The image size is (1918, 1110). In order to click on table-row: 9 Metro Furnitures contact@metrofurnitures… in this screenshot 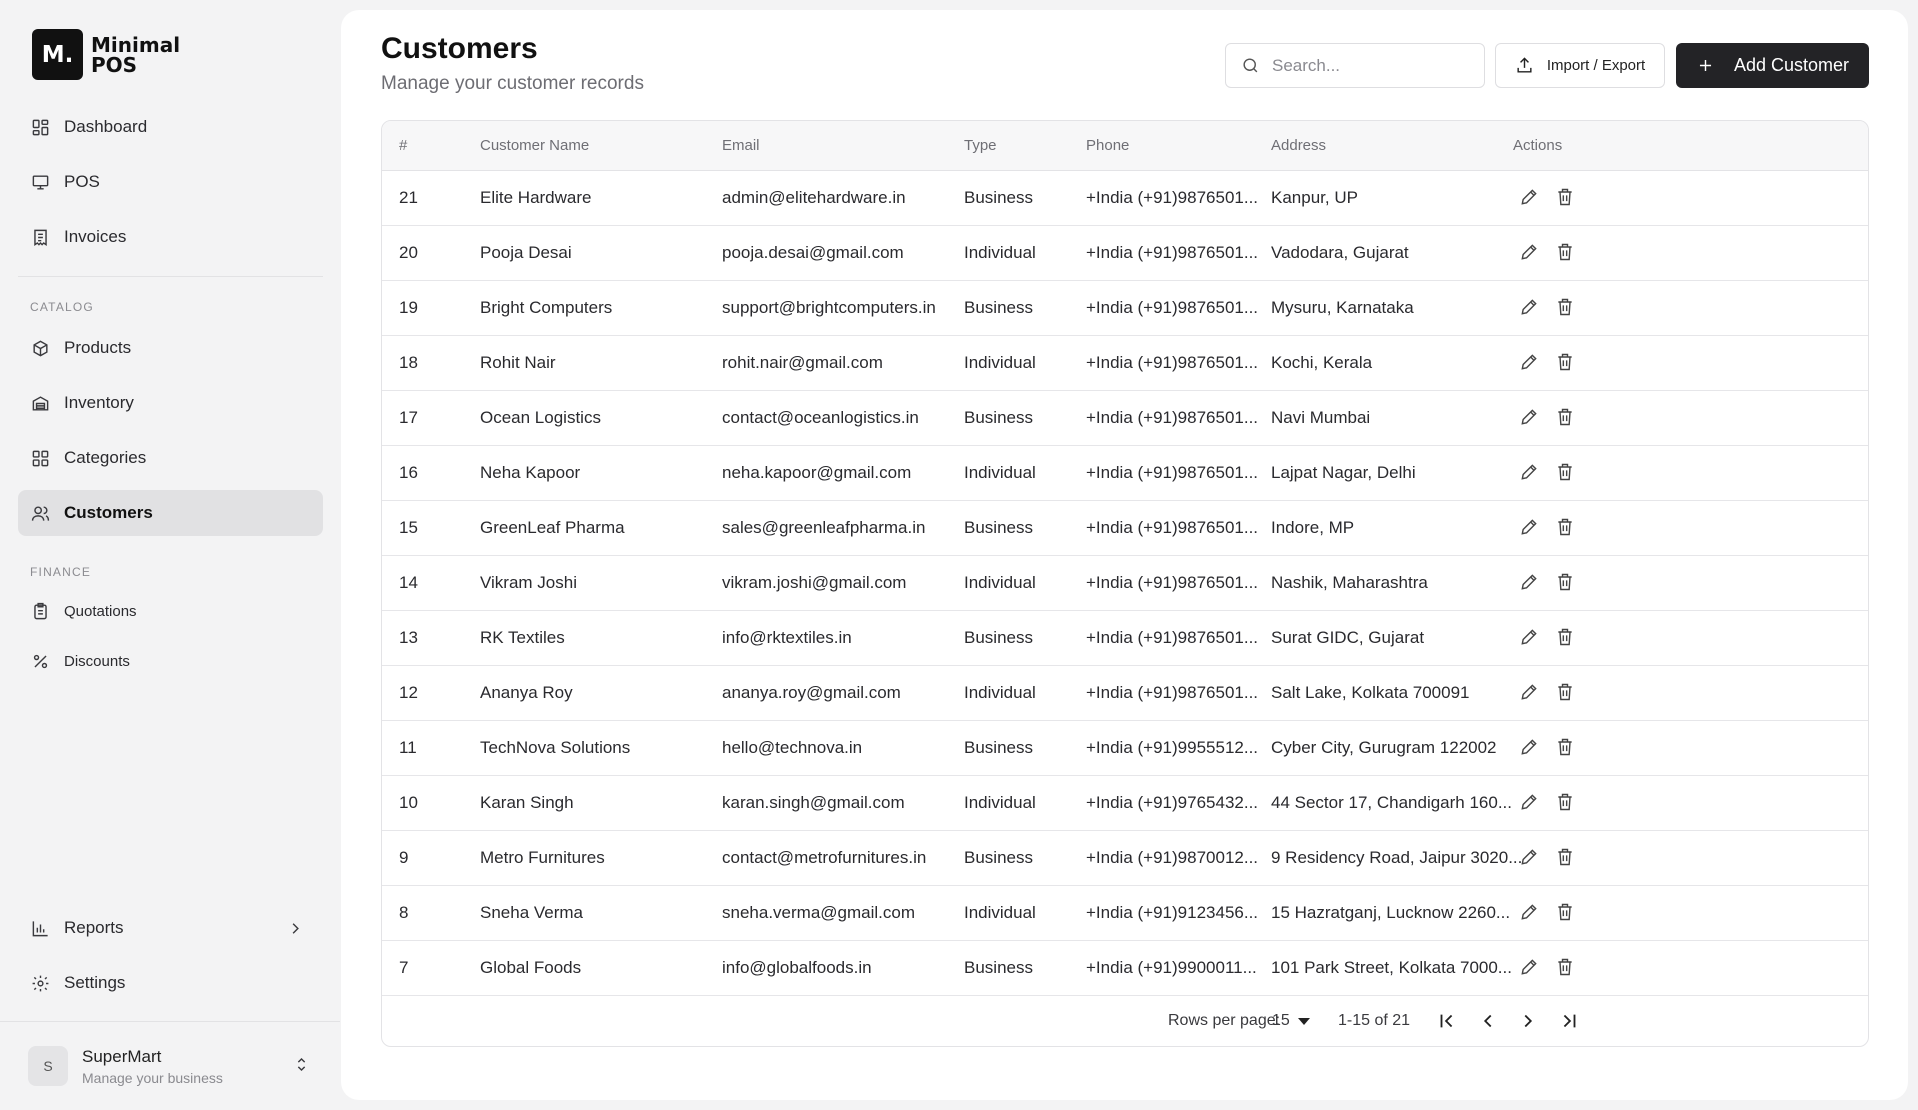, I will do `click(1125, 858)`.